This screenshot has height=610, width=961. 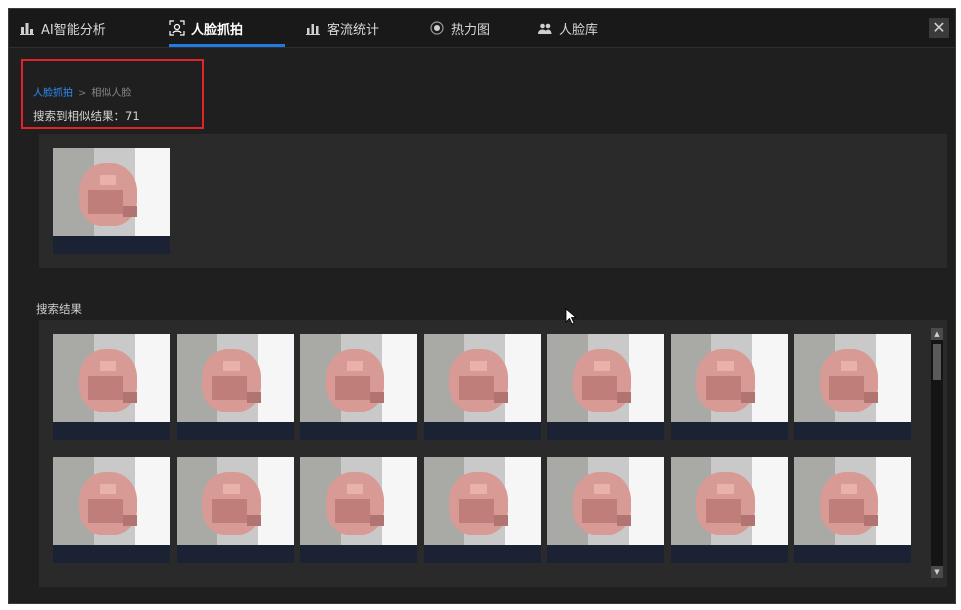 I want to click on close-button: ✕, so click(x=939, y=28).